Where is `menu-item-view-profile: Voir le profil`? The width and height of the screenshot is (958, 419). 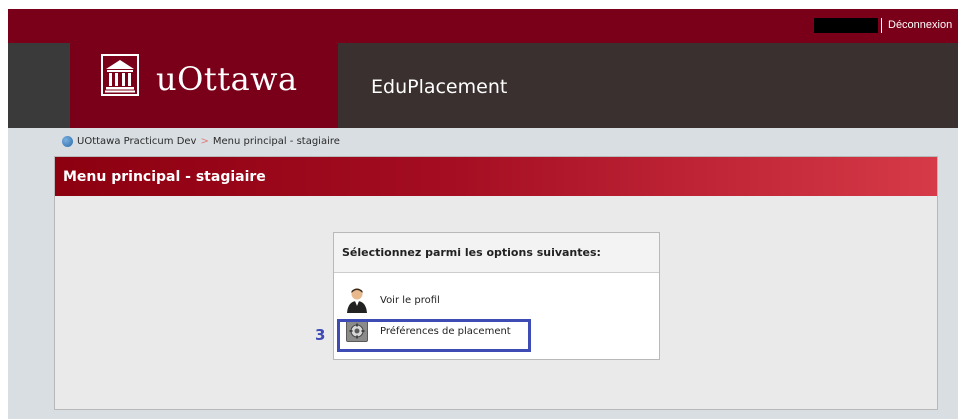
menu-item-view-profile: Voir le profil is located at coordinates (393, 300).